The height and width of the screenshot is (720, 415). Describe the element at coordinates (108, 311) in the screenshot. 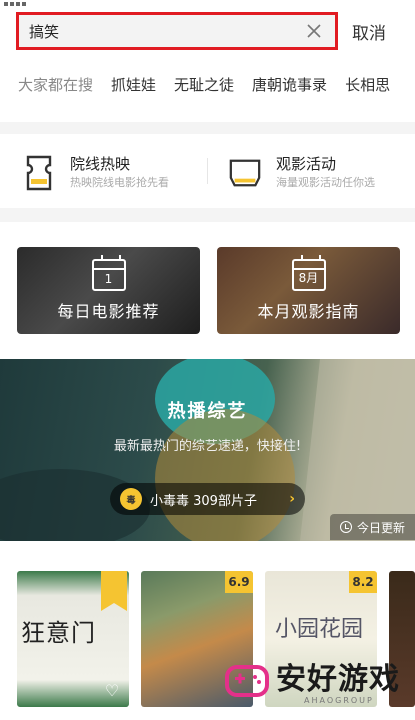

I see `guide-title: 每日电影推荐` at that location.